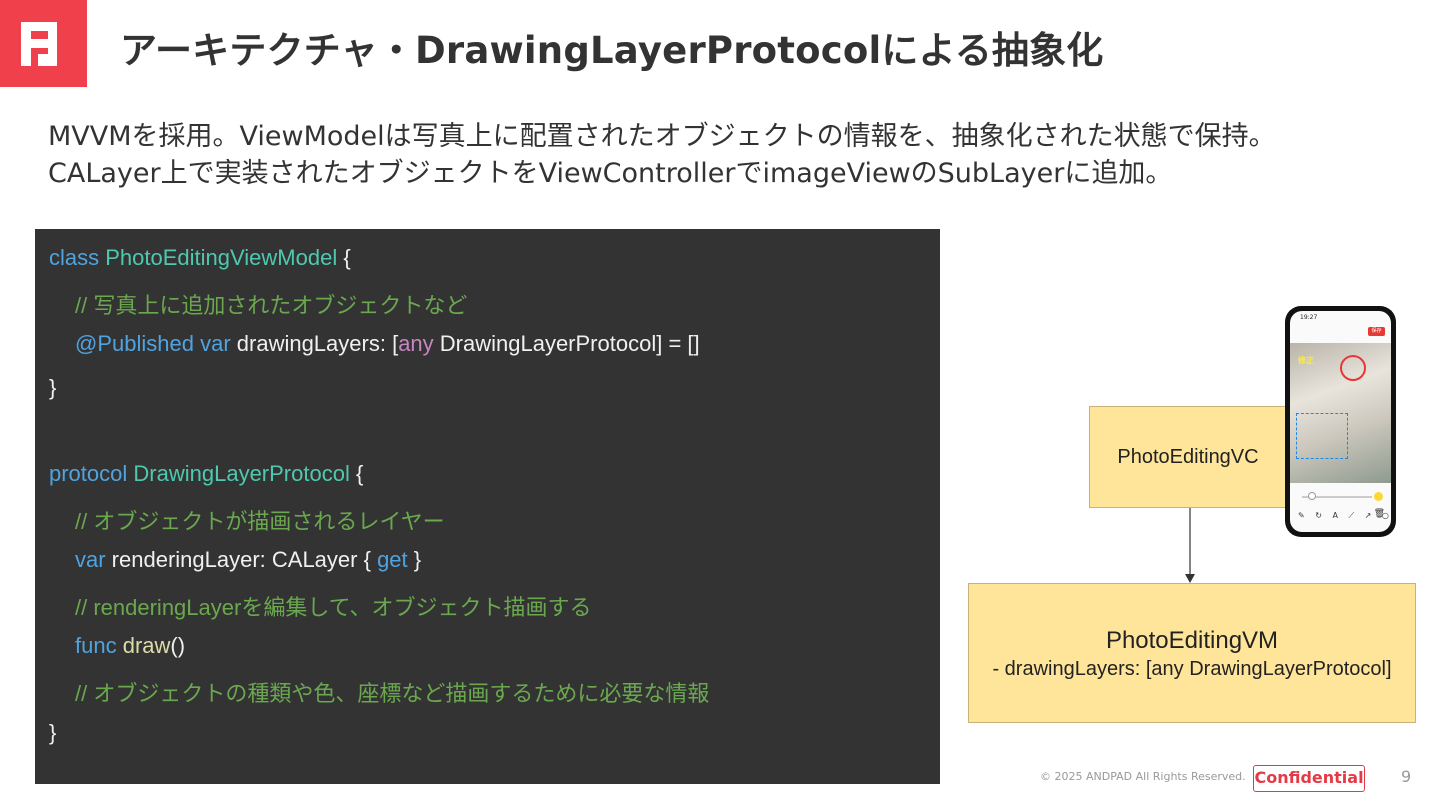 The height and width of the screenshot is (810, 1440). What do you see at coordinates (241, 559) in the screenshot?
I see `code-text: renderingLayer: CALayer {` at bounding box center [241, 559].